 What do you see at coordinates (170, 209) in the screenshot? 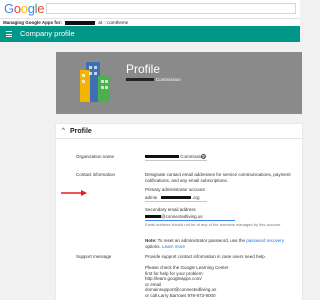
I see `secondary-email-label: Secondary email address` at bounding box center [170, 209].